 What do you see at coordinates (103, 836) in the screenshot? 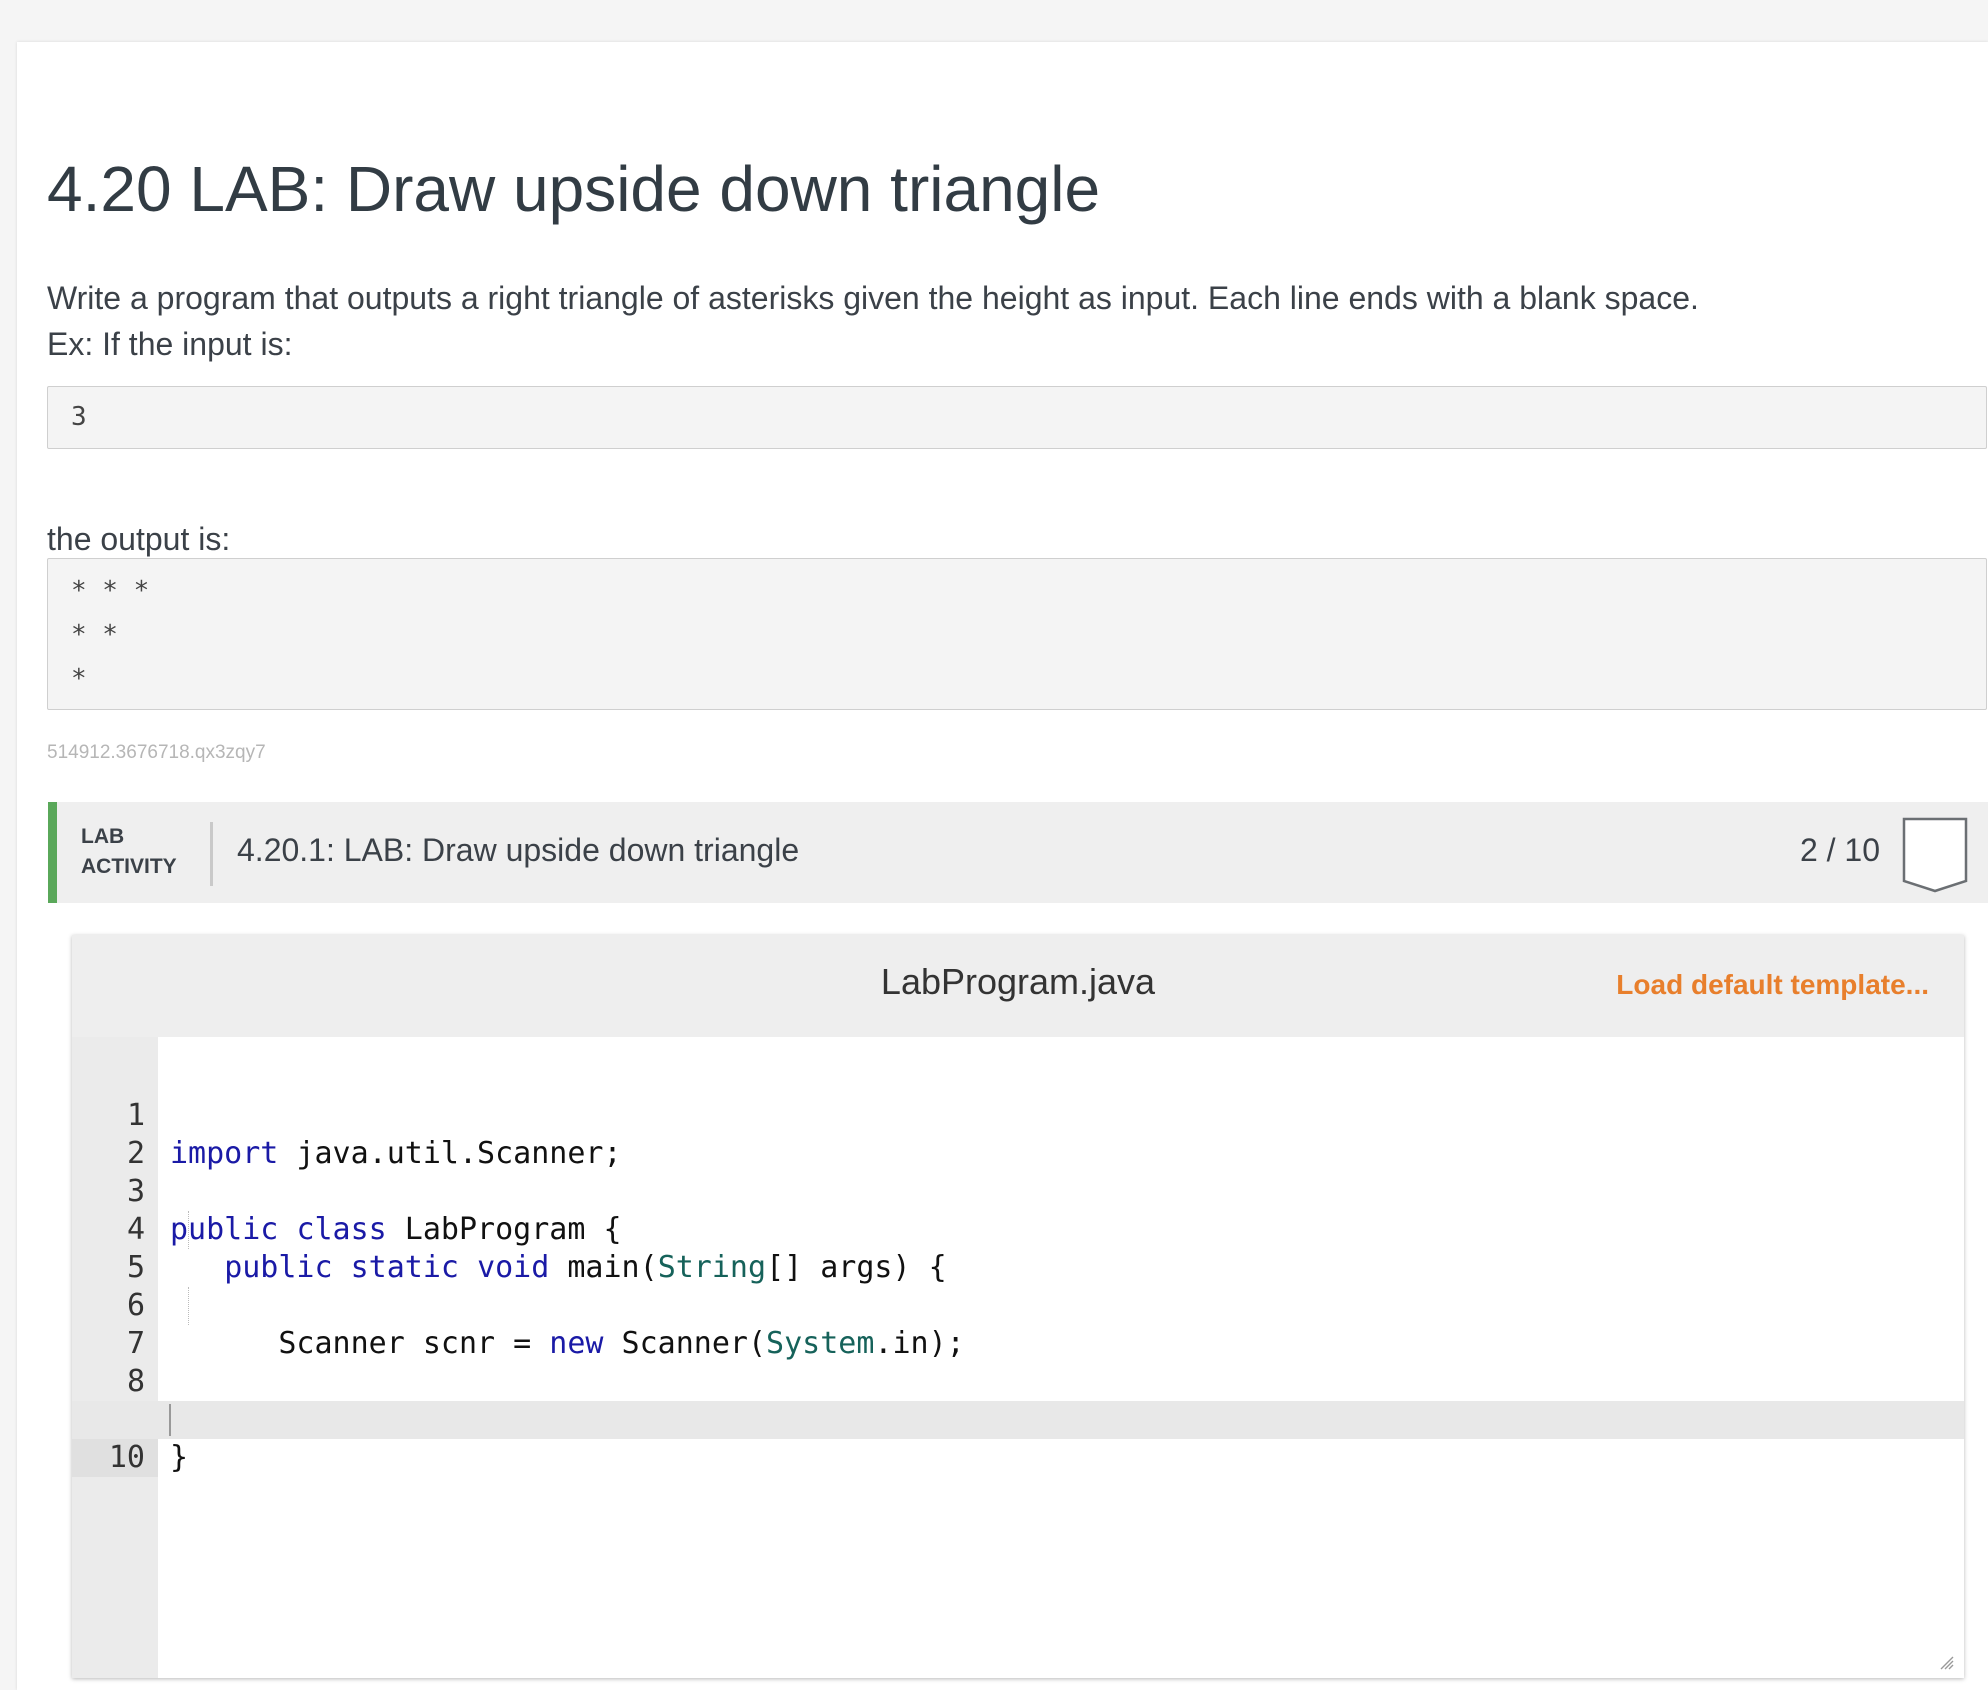
I see `lab-tag-line: LAB` at bounding box center [103, 836].